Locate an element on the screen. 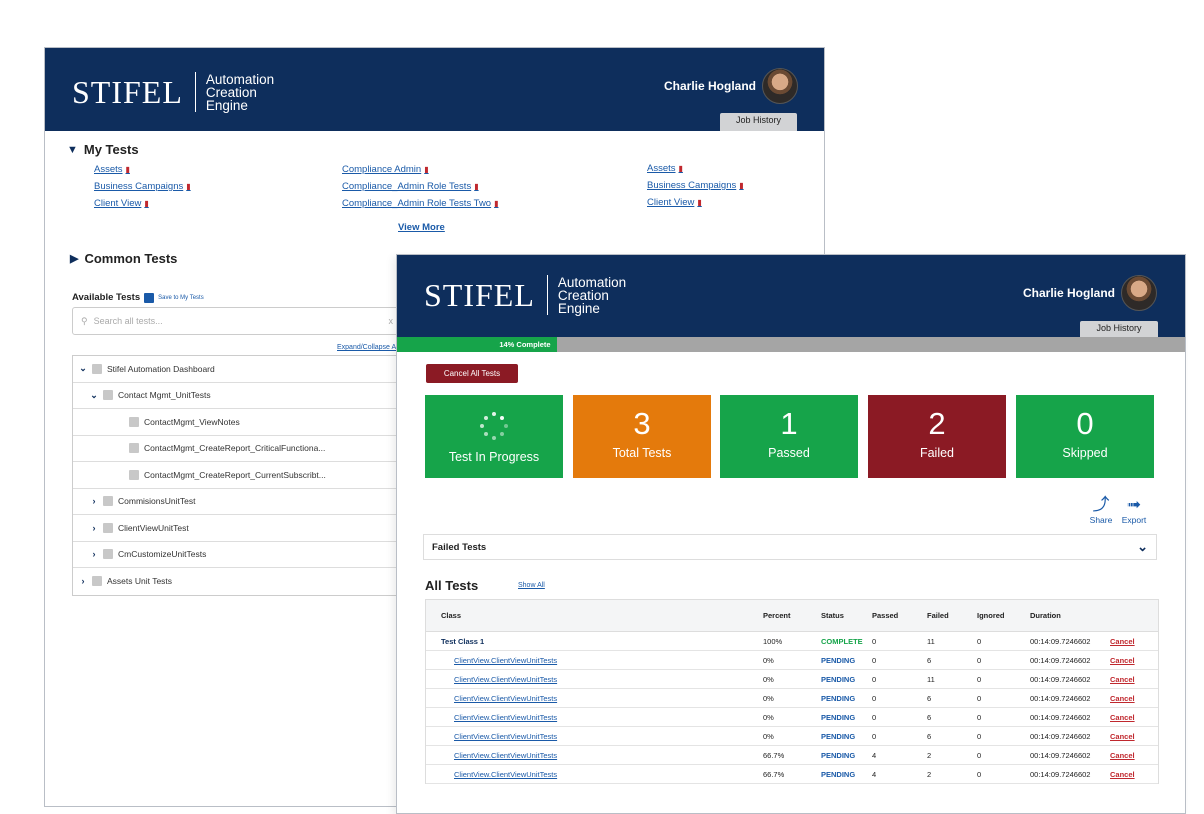  stat-tile-progress: Test In Progress is located at coordinates (494, 436).